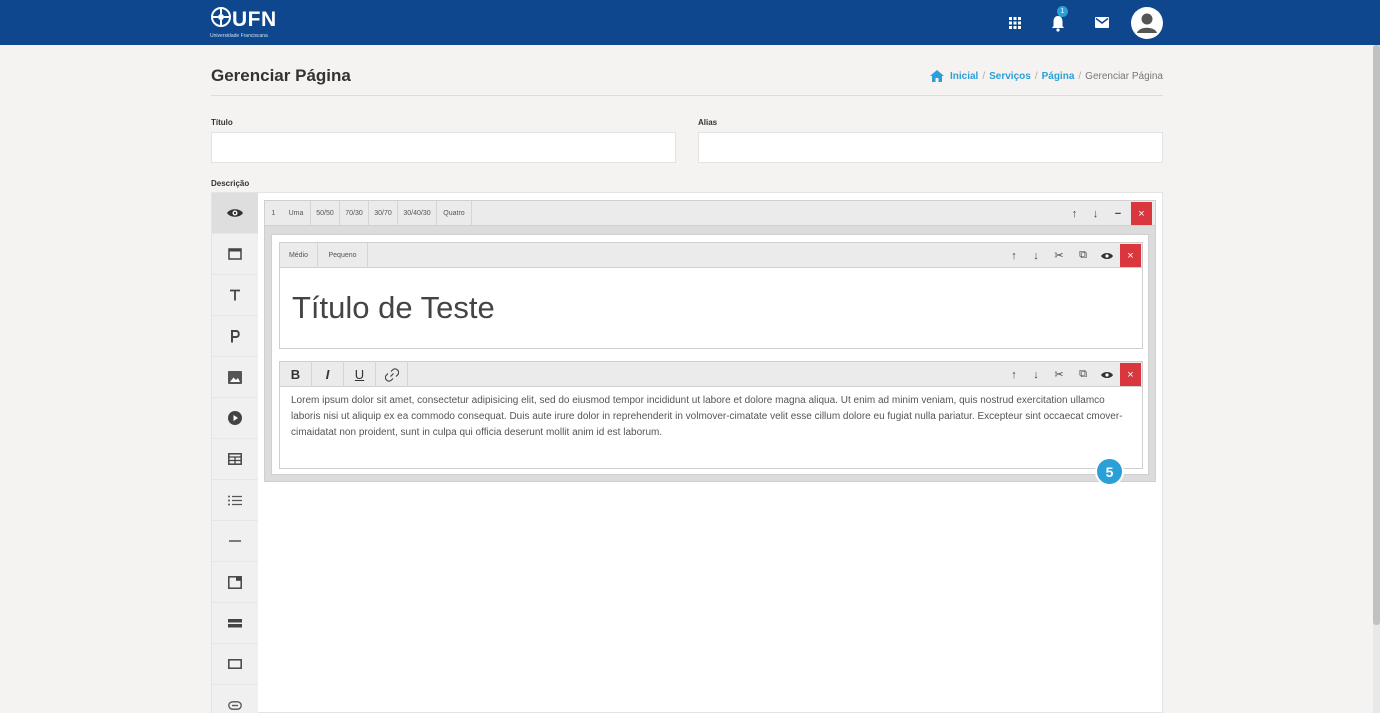 This screenshot has height=713, width=1380. I want to click on card-icon, so click(235, 582).